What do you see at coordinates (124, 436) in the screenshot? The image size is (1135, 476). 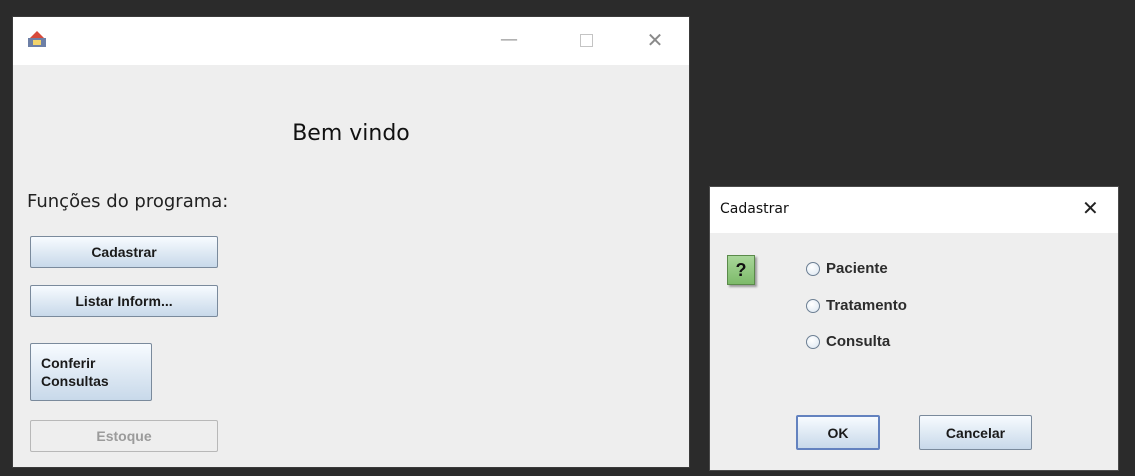 I see `estoque-button-disabled: Estoque` at bounding box center [124, 436].